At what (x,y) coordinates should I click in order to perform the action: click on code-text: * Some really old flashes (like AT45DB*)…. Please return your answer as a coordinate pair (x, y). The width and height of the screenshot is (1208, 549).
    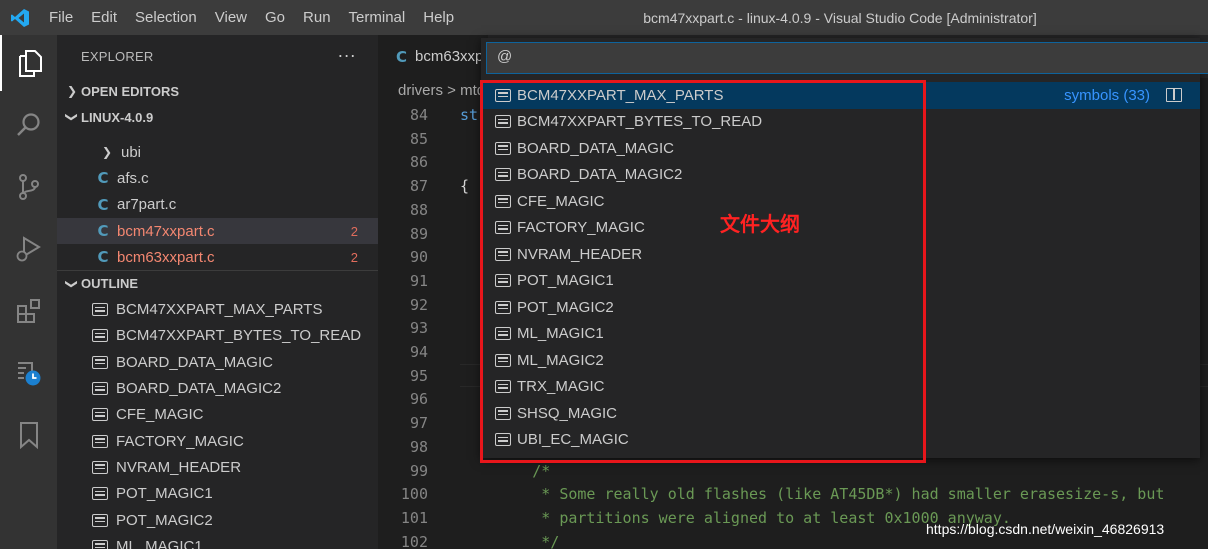
    Looking at the image, I should click on (812, 494).